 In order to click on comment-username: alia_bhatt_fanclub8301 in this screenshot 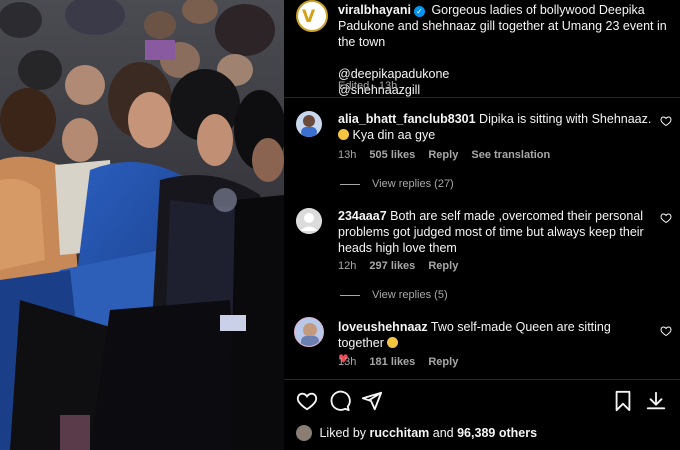, I will do `click(407, 119)`.